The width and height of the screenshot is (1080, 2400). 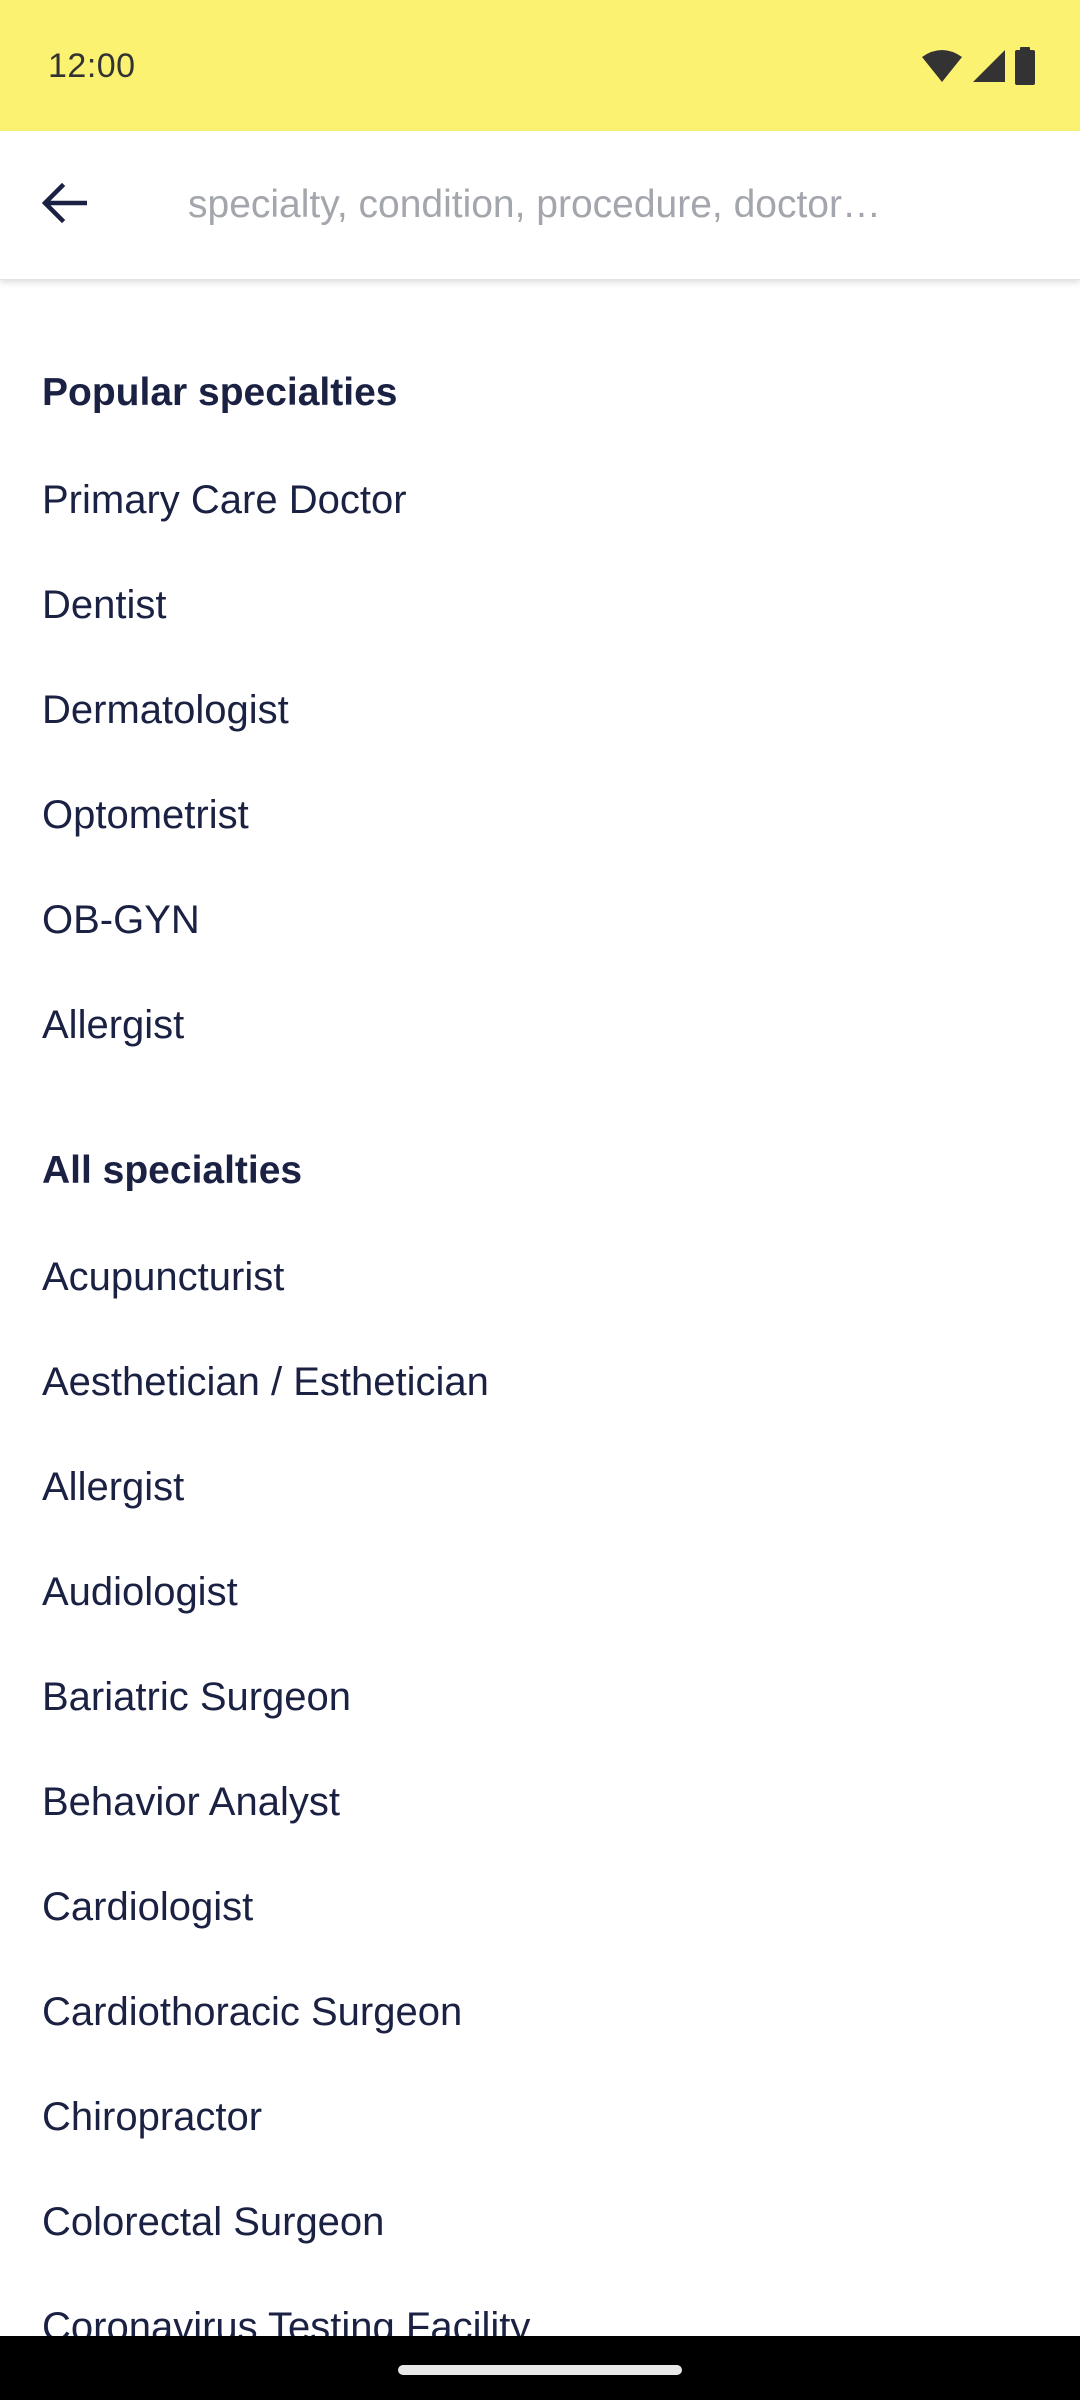 What do you see at coordinates (540, 1697) in the screenshot?
I see `list-item-bariatric-surgeon: Bariatric Surgeon` at bounding box center [540, 1697].